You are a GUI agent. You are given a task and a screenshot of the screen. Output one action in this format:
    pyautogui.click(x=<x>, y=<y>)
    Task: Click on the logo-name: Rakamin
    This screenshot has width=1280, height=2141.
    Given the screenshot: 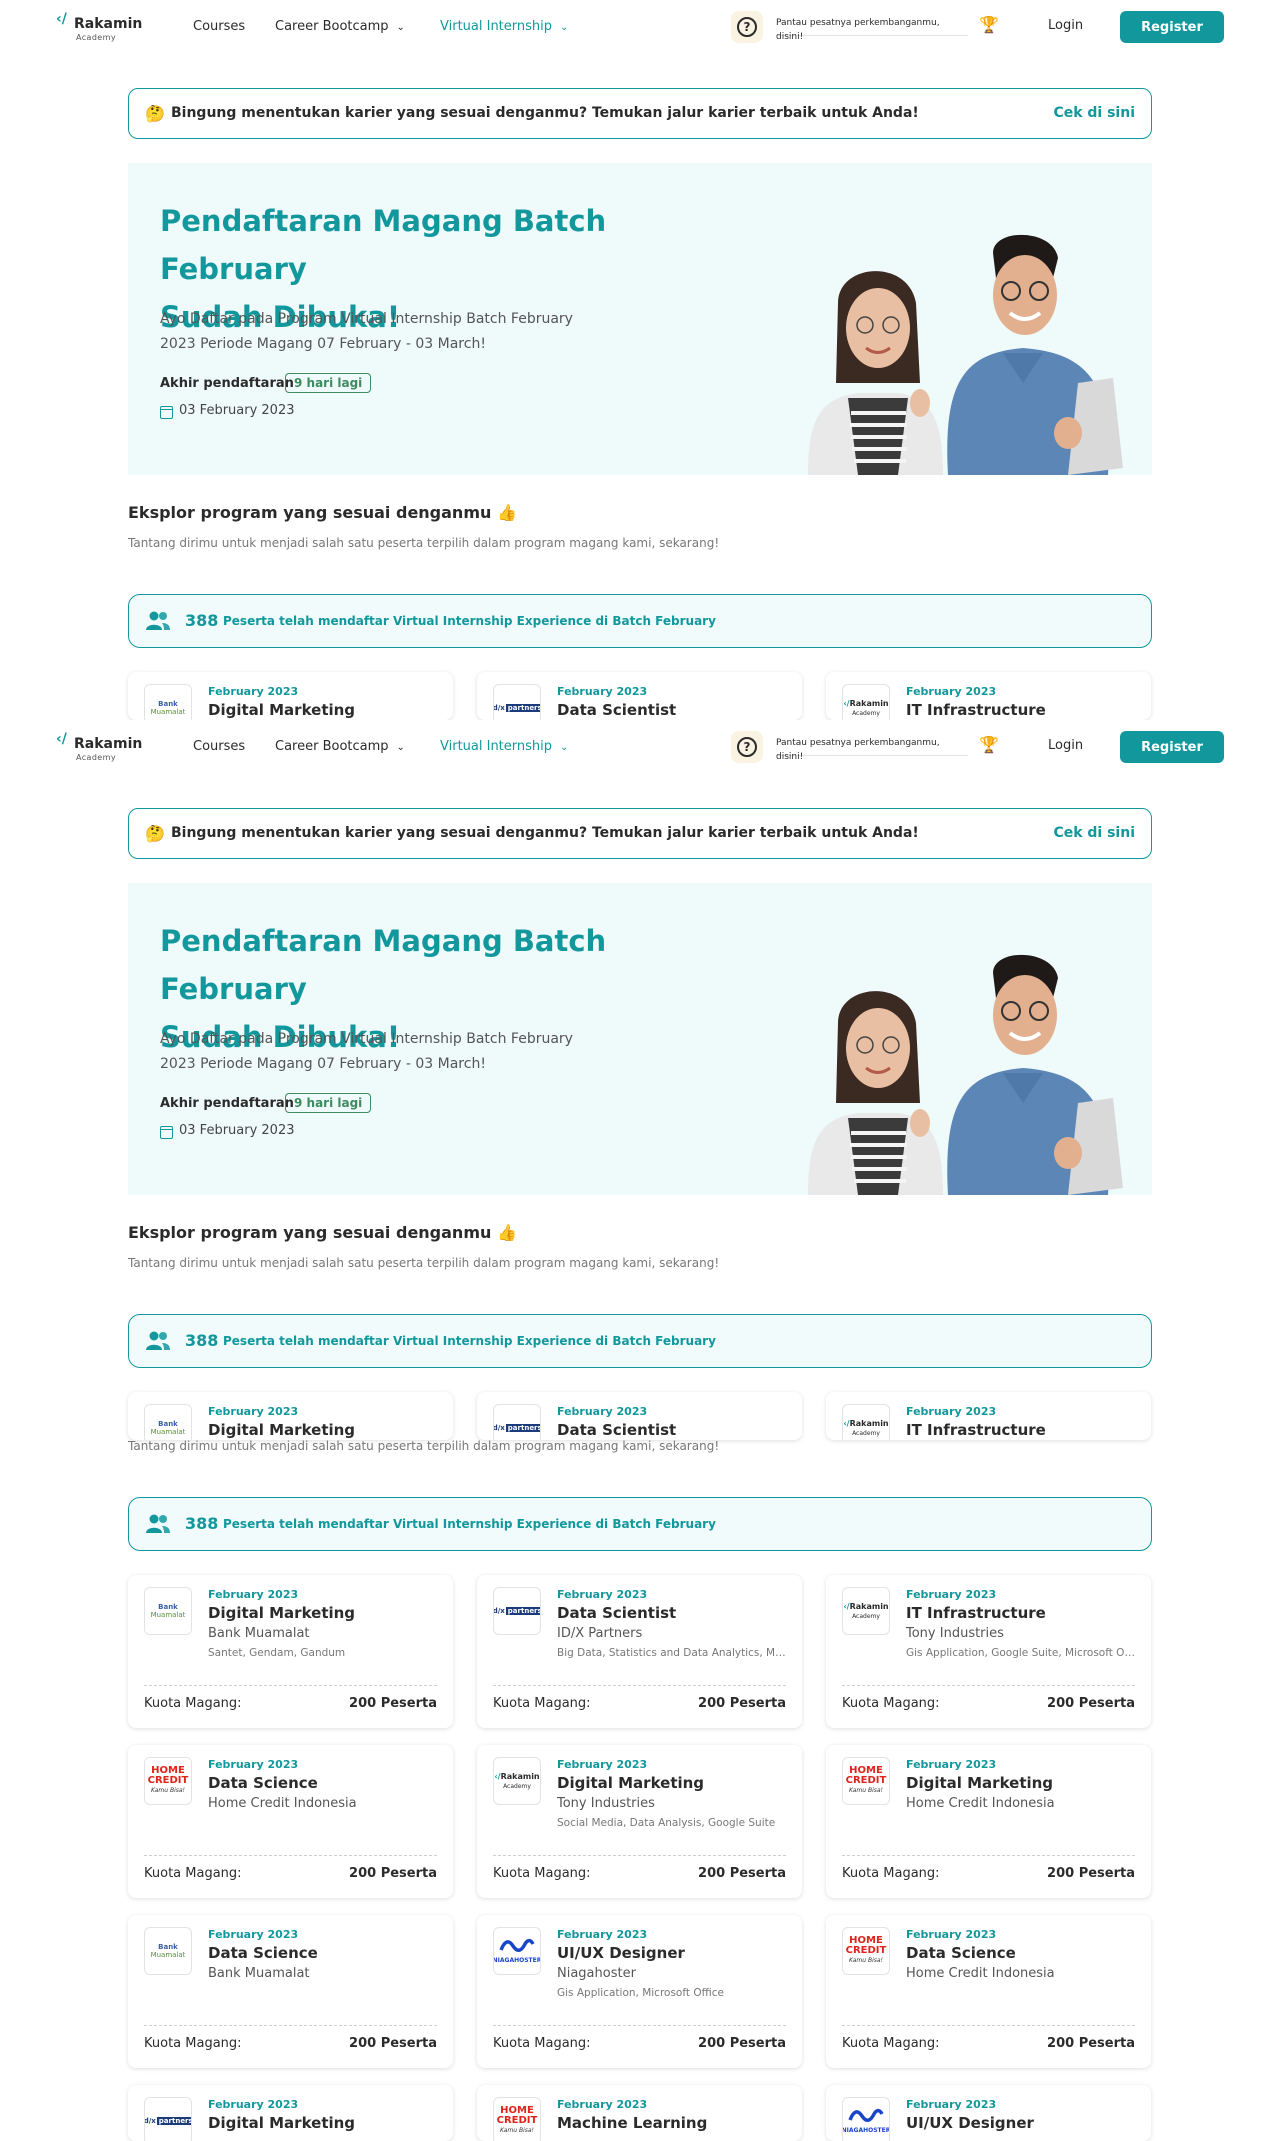 What is the action you would take?
    pyautogui.click(x=108, y=24)
    